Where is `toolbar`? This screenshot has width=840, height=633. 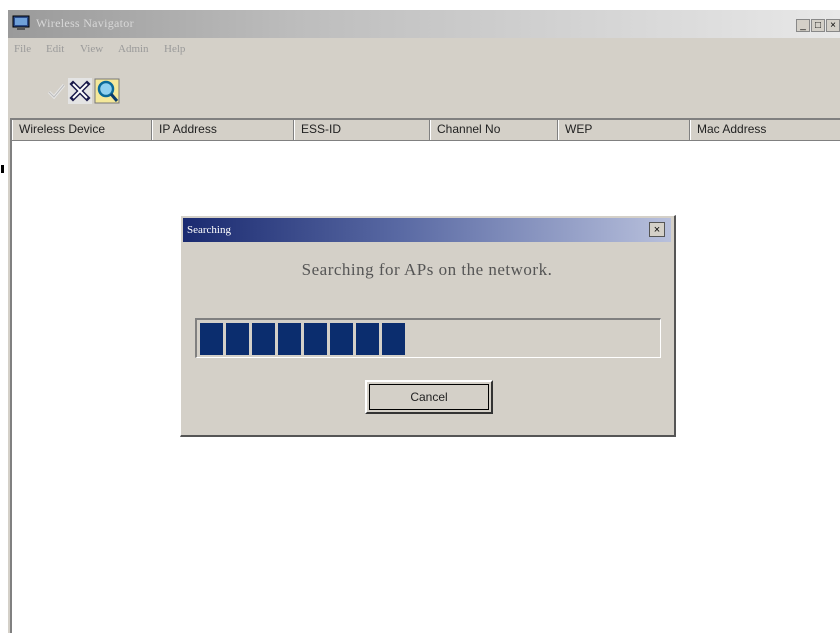
toolbar is located at coordinates (424, 89).